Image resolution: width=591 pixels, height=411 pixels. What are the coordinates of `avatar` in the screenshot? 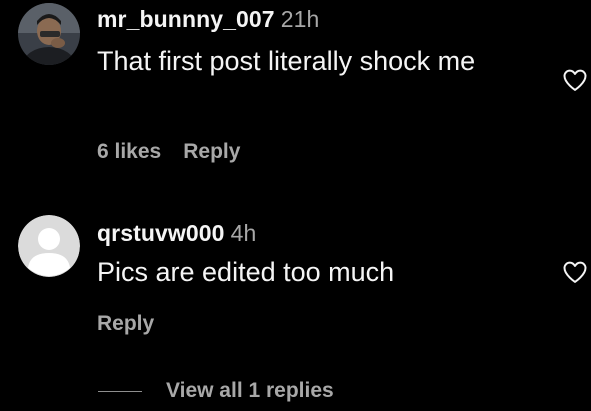 It's located at (49, 246).